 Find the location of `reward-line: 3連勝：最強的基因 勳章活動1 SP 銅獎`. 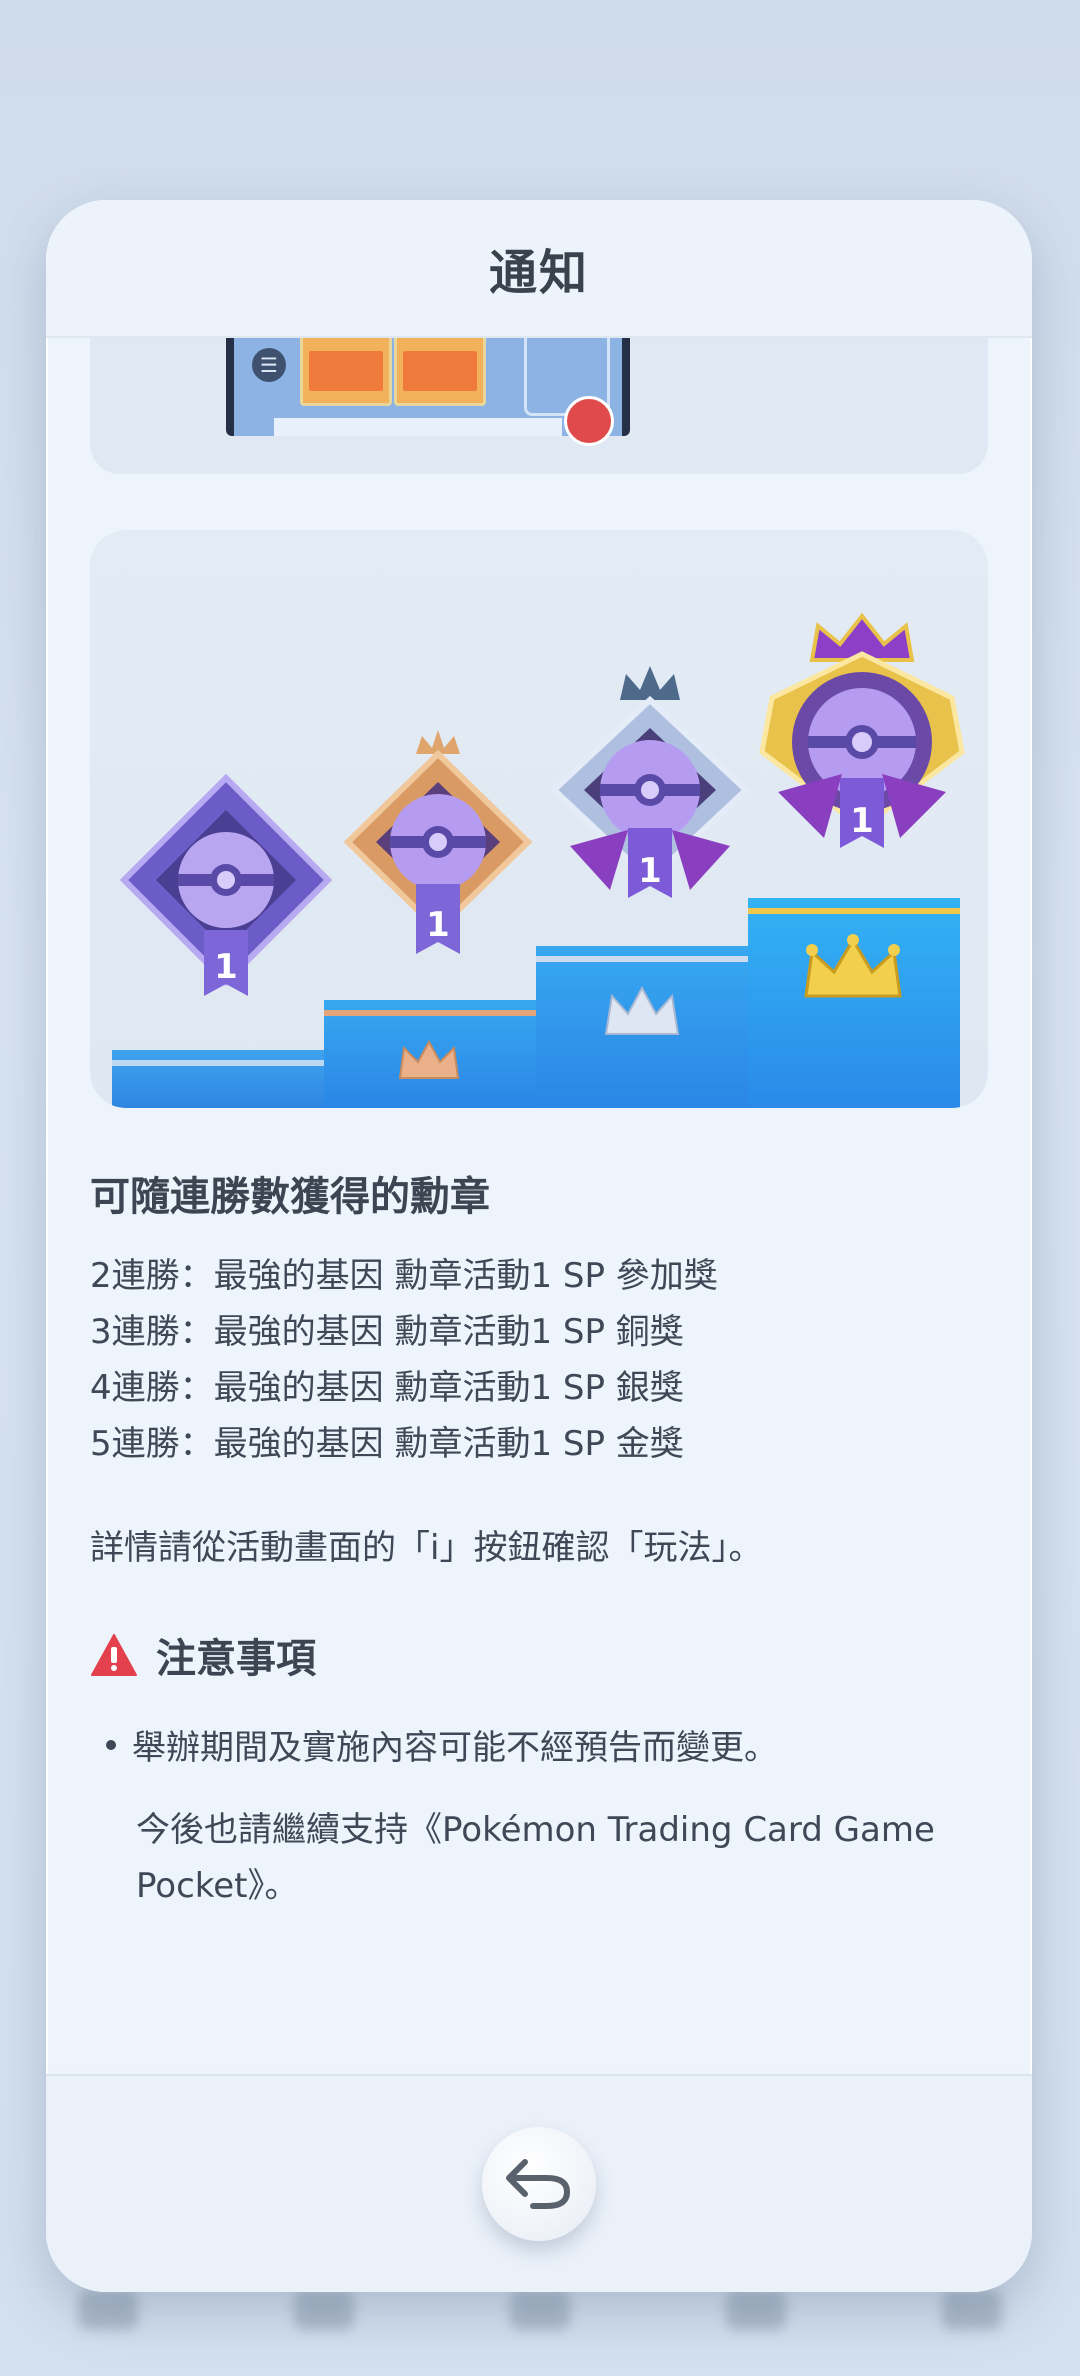

reward-line: 3連勝：最強的基因 勳章活動1 SP 銅獎 is located at coordinates (387, 1332).